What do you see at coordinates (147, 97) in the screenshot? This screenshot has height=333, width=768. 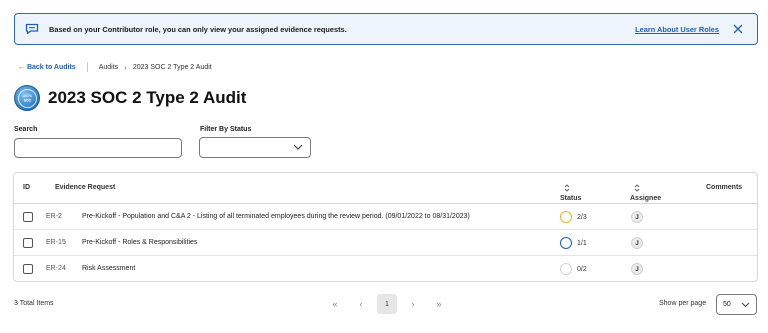 I see `page-title: 2023 SOC 2 Type 2 Audit` at bounding box center [147, 97].